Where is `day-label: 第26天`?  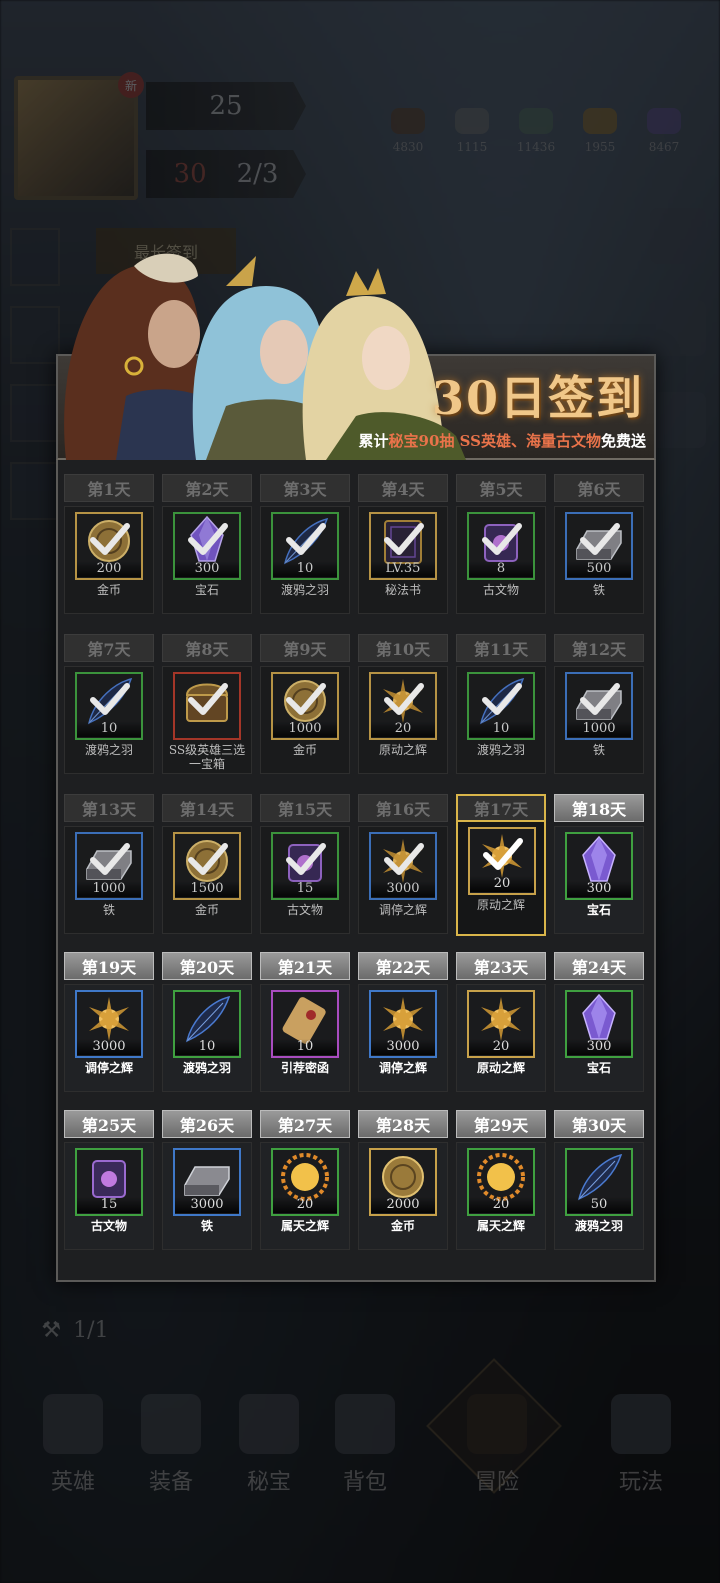
day-label: 第26天 is located at coordinates (207, 1124).